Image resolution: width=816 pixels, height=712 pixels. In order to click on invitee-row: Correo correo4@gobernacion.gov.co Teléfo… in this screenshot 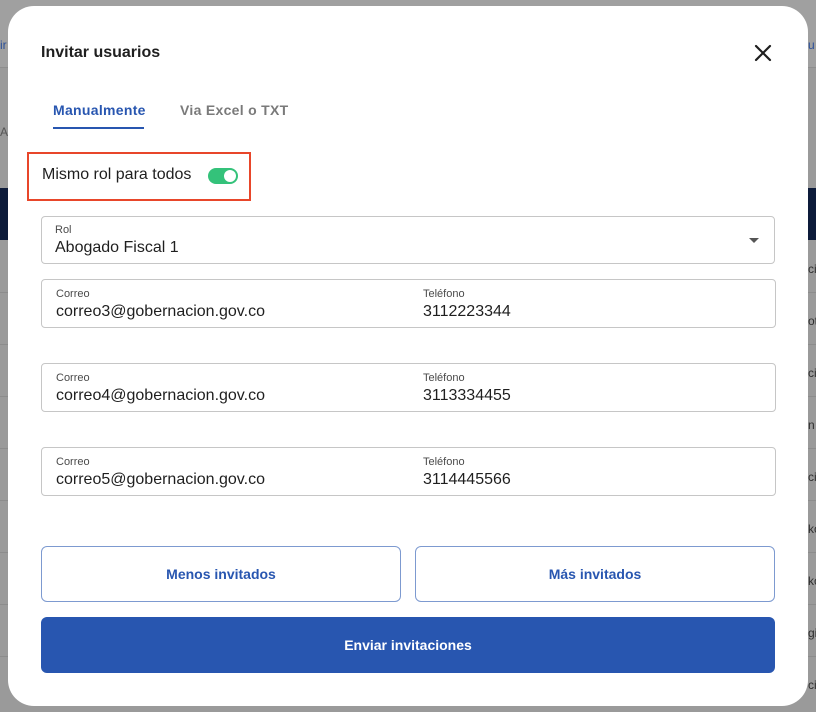, I will do `click(408, 387)`.